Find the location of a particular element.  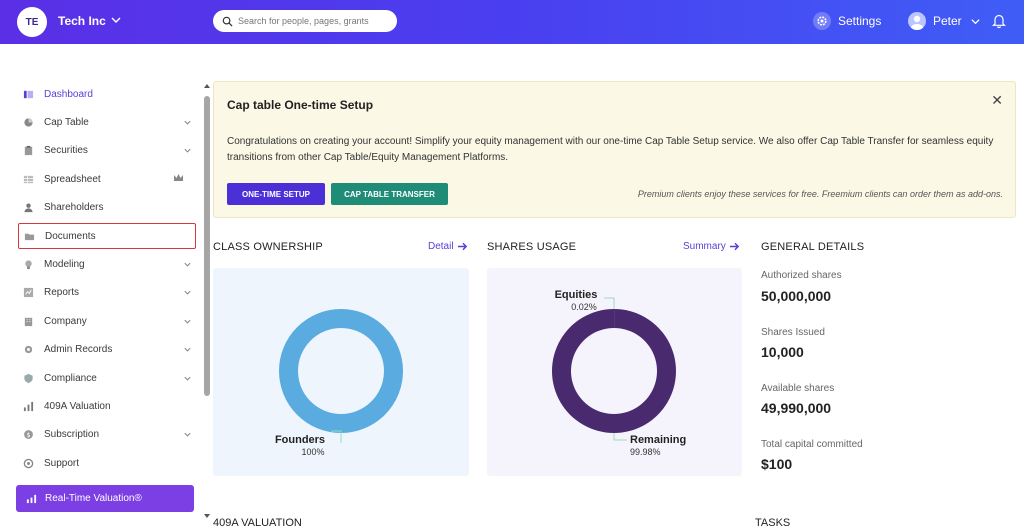

crown-icon is located at coordinates (178, 179).